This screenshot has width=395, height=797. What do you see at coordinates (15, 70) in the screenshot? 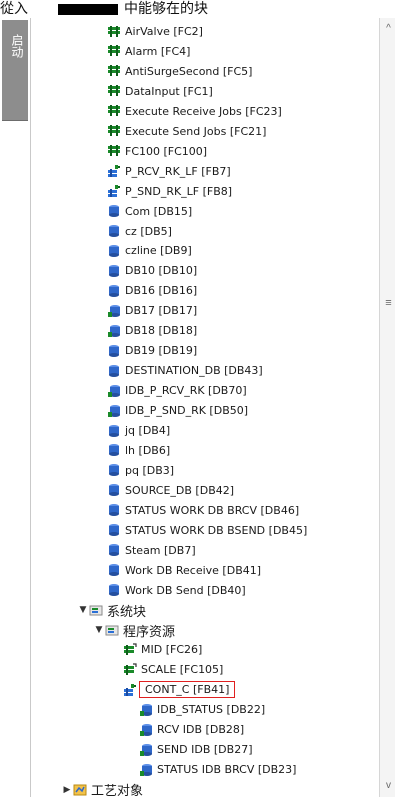
I see `side-tab-start: 启动` at bounding box center [15, 70].